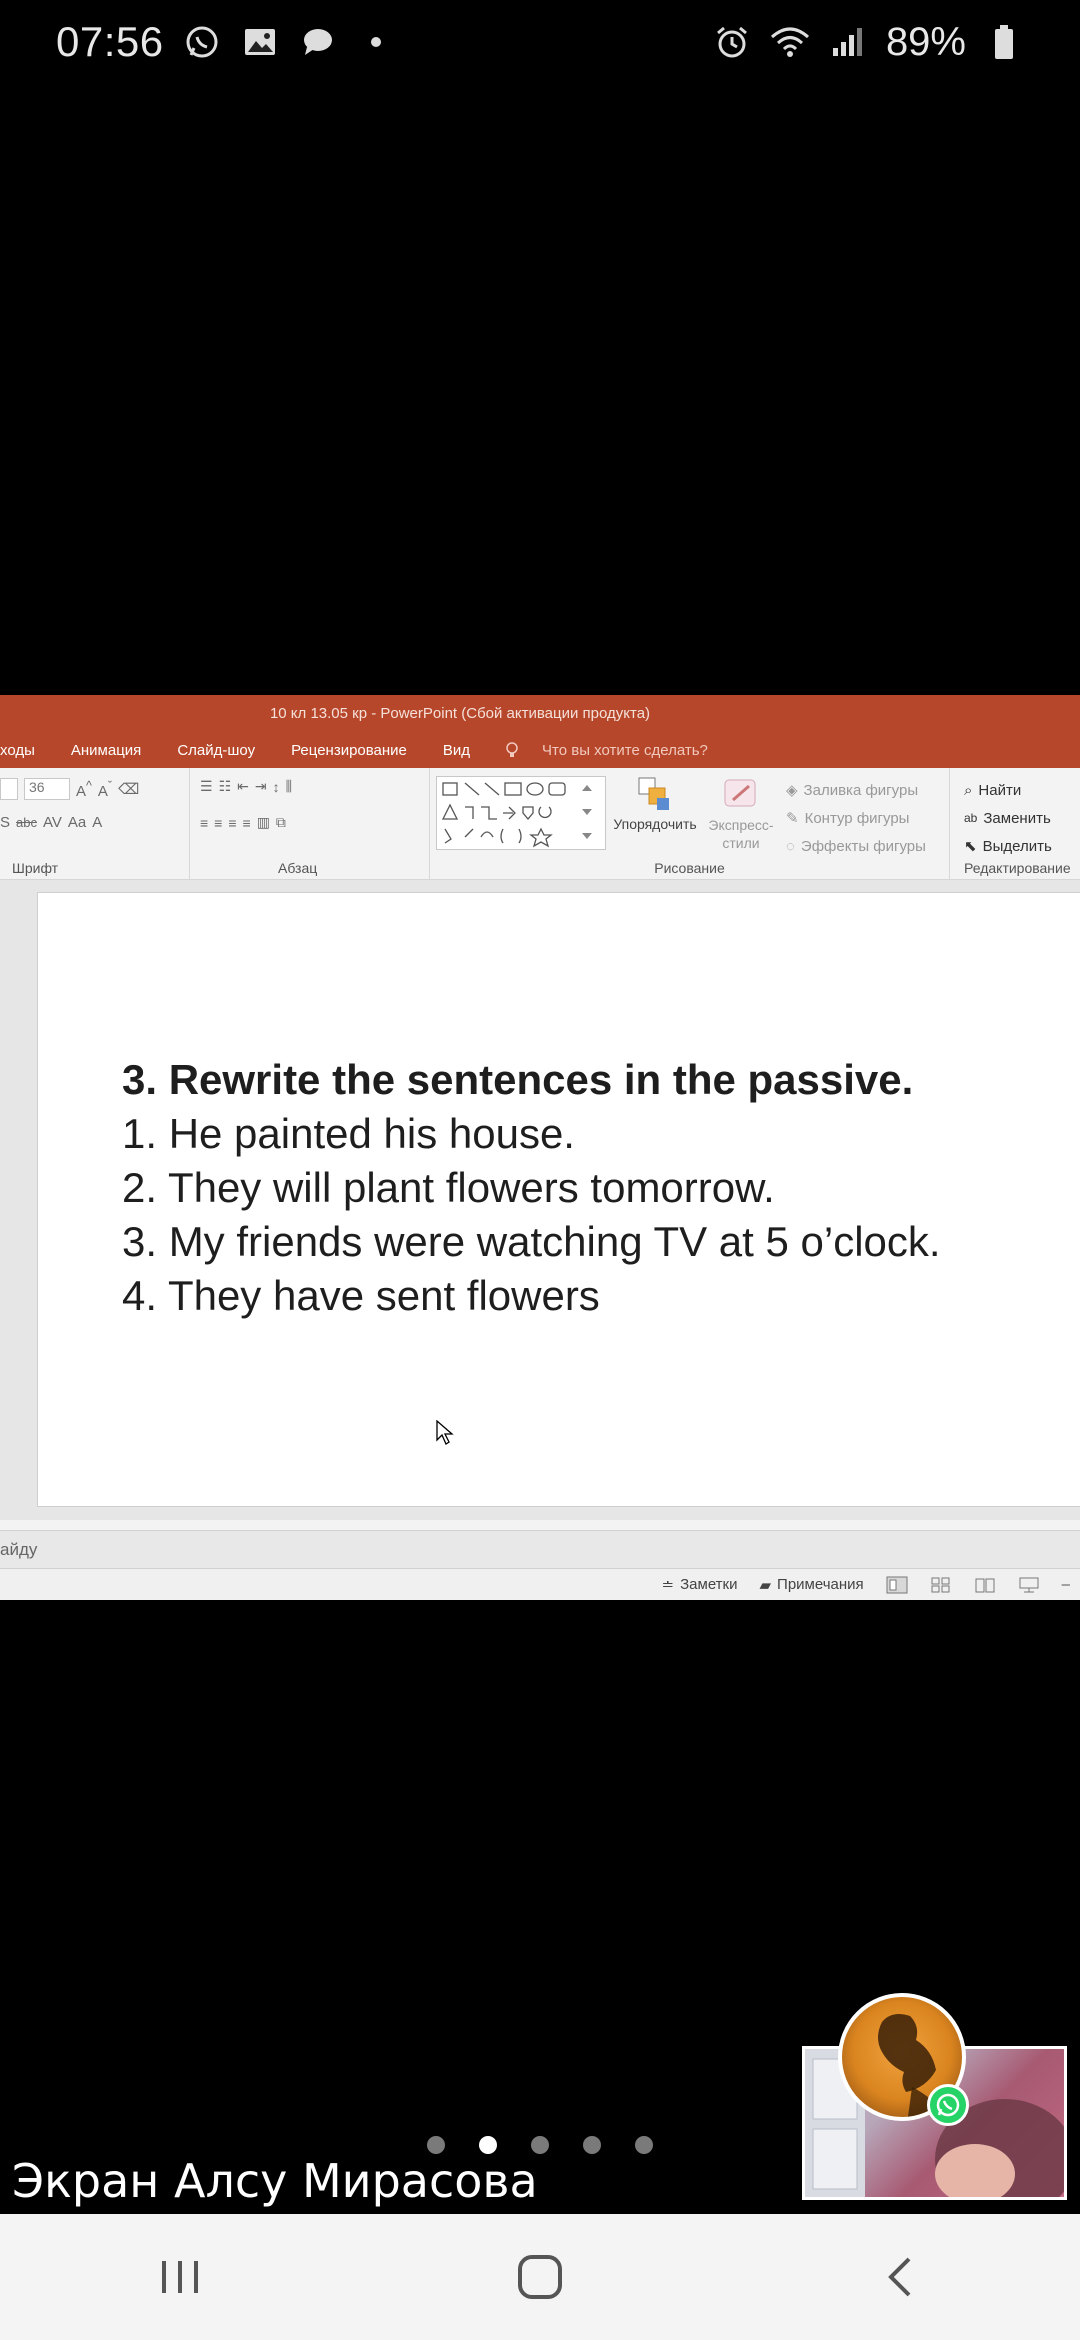  What do you see at coordinates (318, 42) in the screenshot?
I see `chat-bubble-icon` at bounding box center [318, 42].